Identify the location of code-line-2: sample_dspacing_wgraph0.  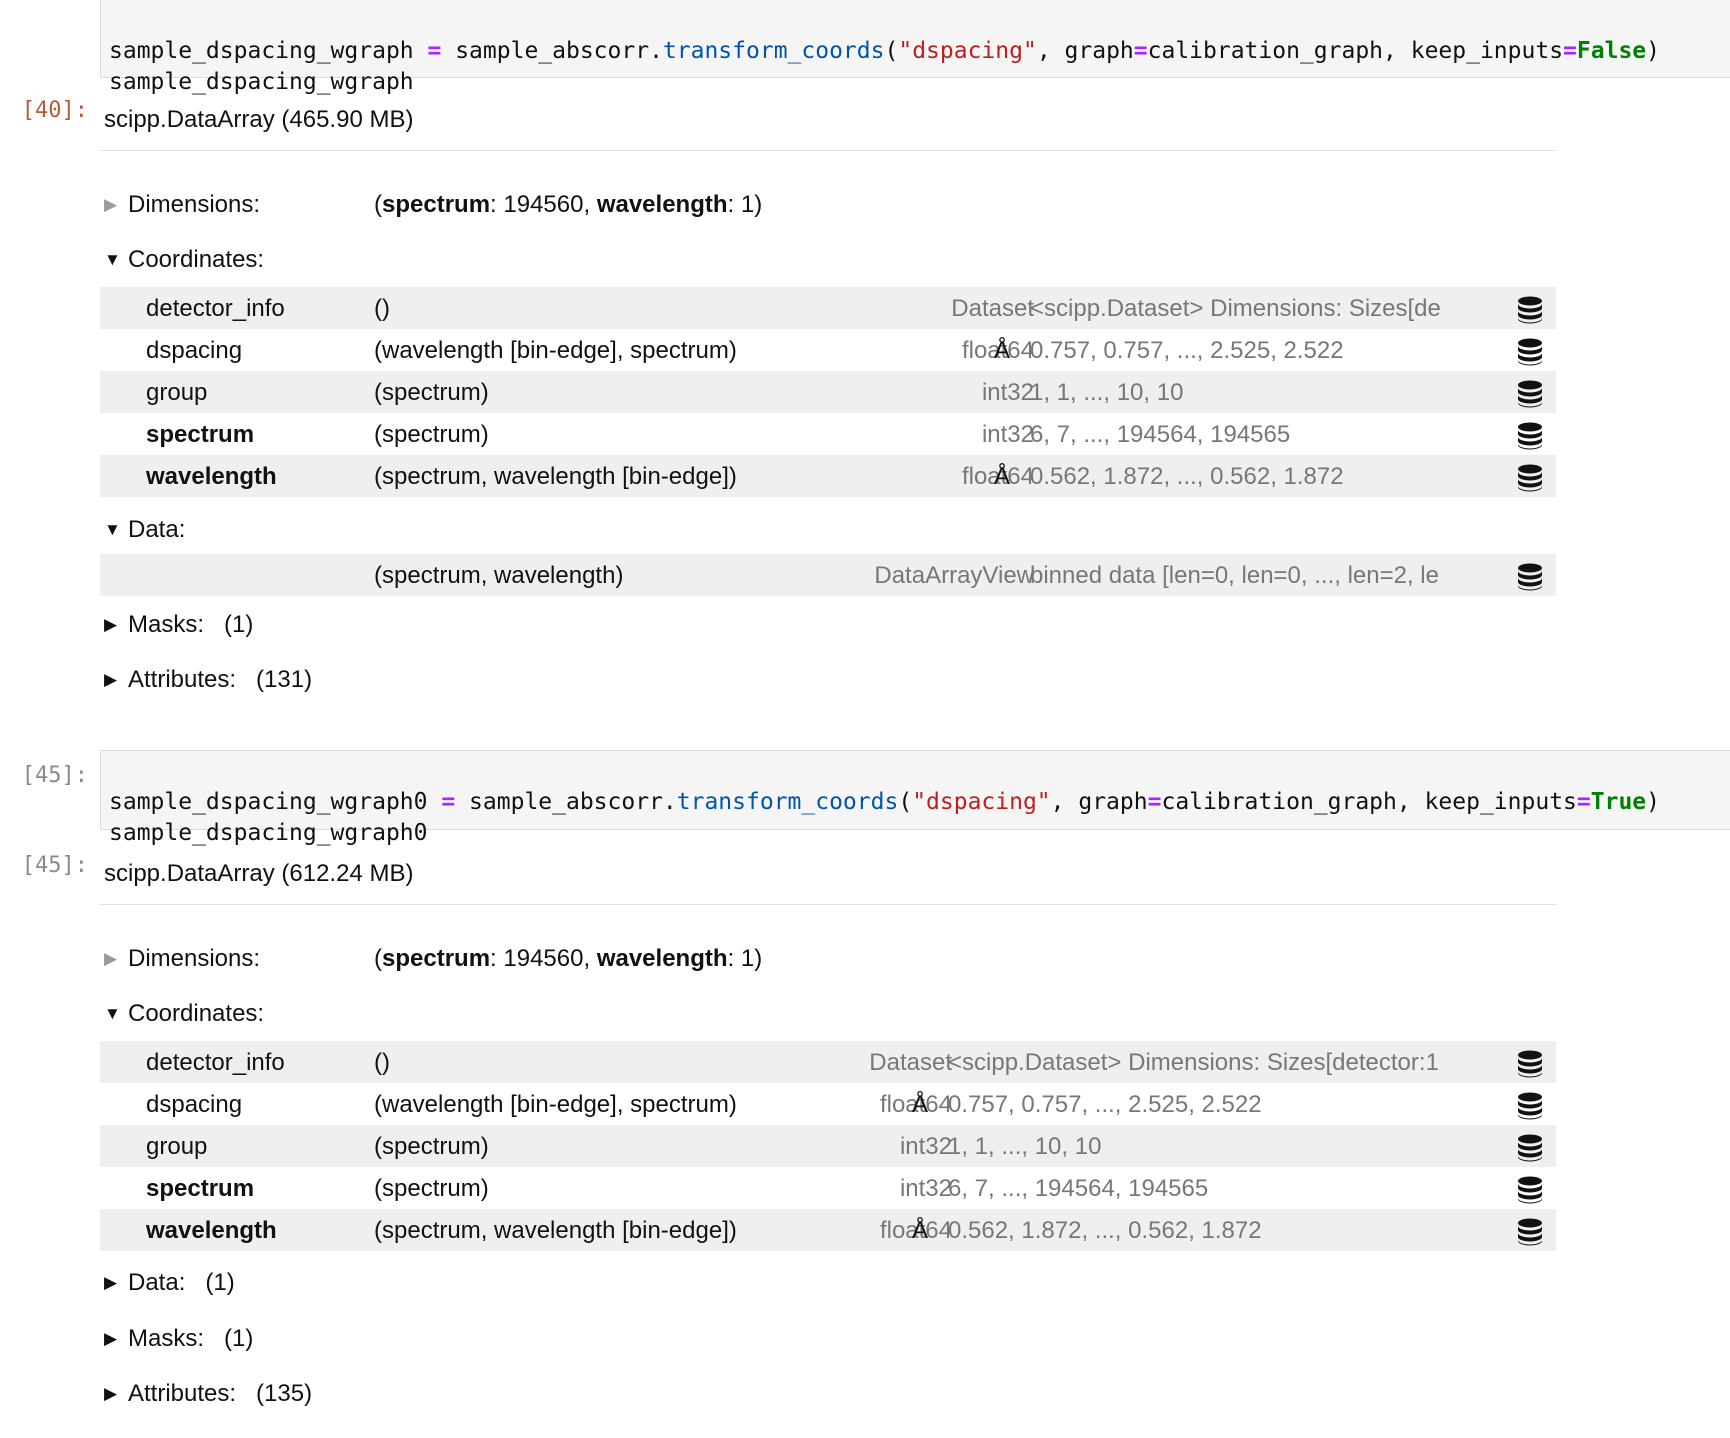
(268, 833).